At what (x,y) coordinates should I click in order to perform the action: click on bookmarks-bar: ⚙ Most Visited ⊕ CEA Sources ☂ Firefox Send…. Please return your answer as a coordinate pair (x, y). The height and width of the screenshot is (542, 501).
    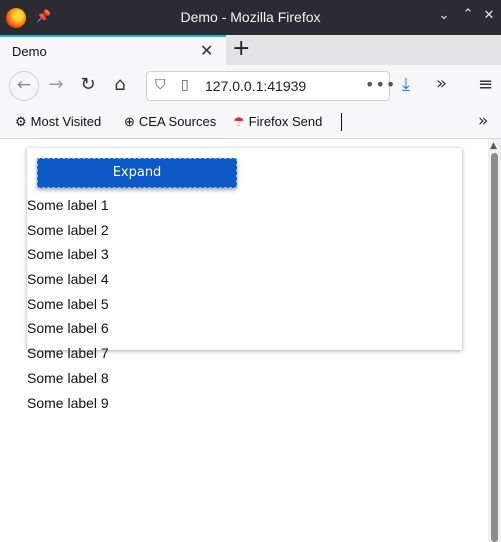
    Looking at the image, I should click on (250, 123).